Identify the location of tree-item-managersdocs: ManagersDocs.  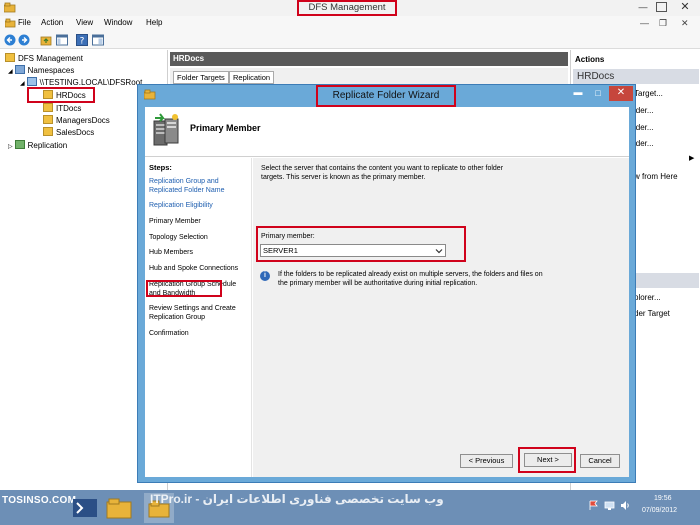
(76, 121).